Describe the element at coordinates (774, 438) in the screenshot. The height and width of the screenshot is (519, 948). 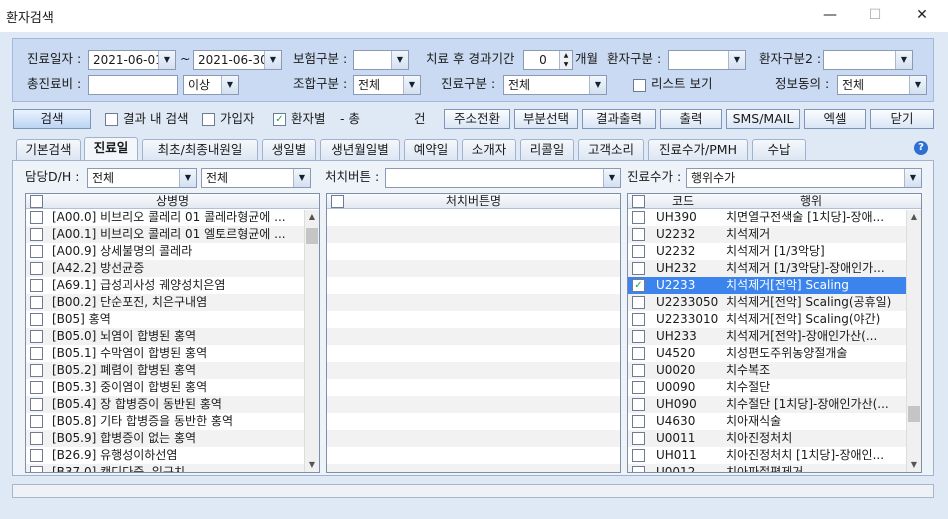
I see `table-row: U0011 치아진정처치` at that location.